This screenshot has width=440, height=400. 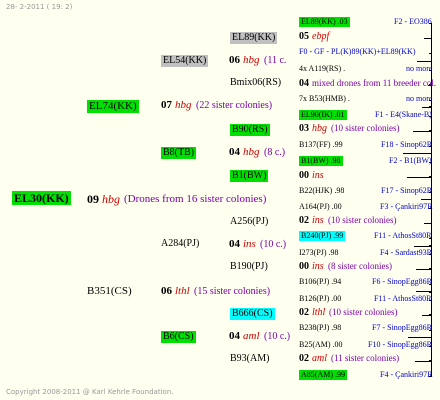 What do you see at coordinates (304, 220) in the screenshot?
I see `g4-row-14-generation: 02` at bounding box center [304, 220].